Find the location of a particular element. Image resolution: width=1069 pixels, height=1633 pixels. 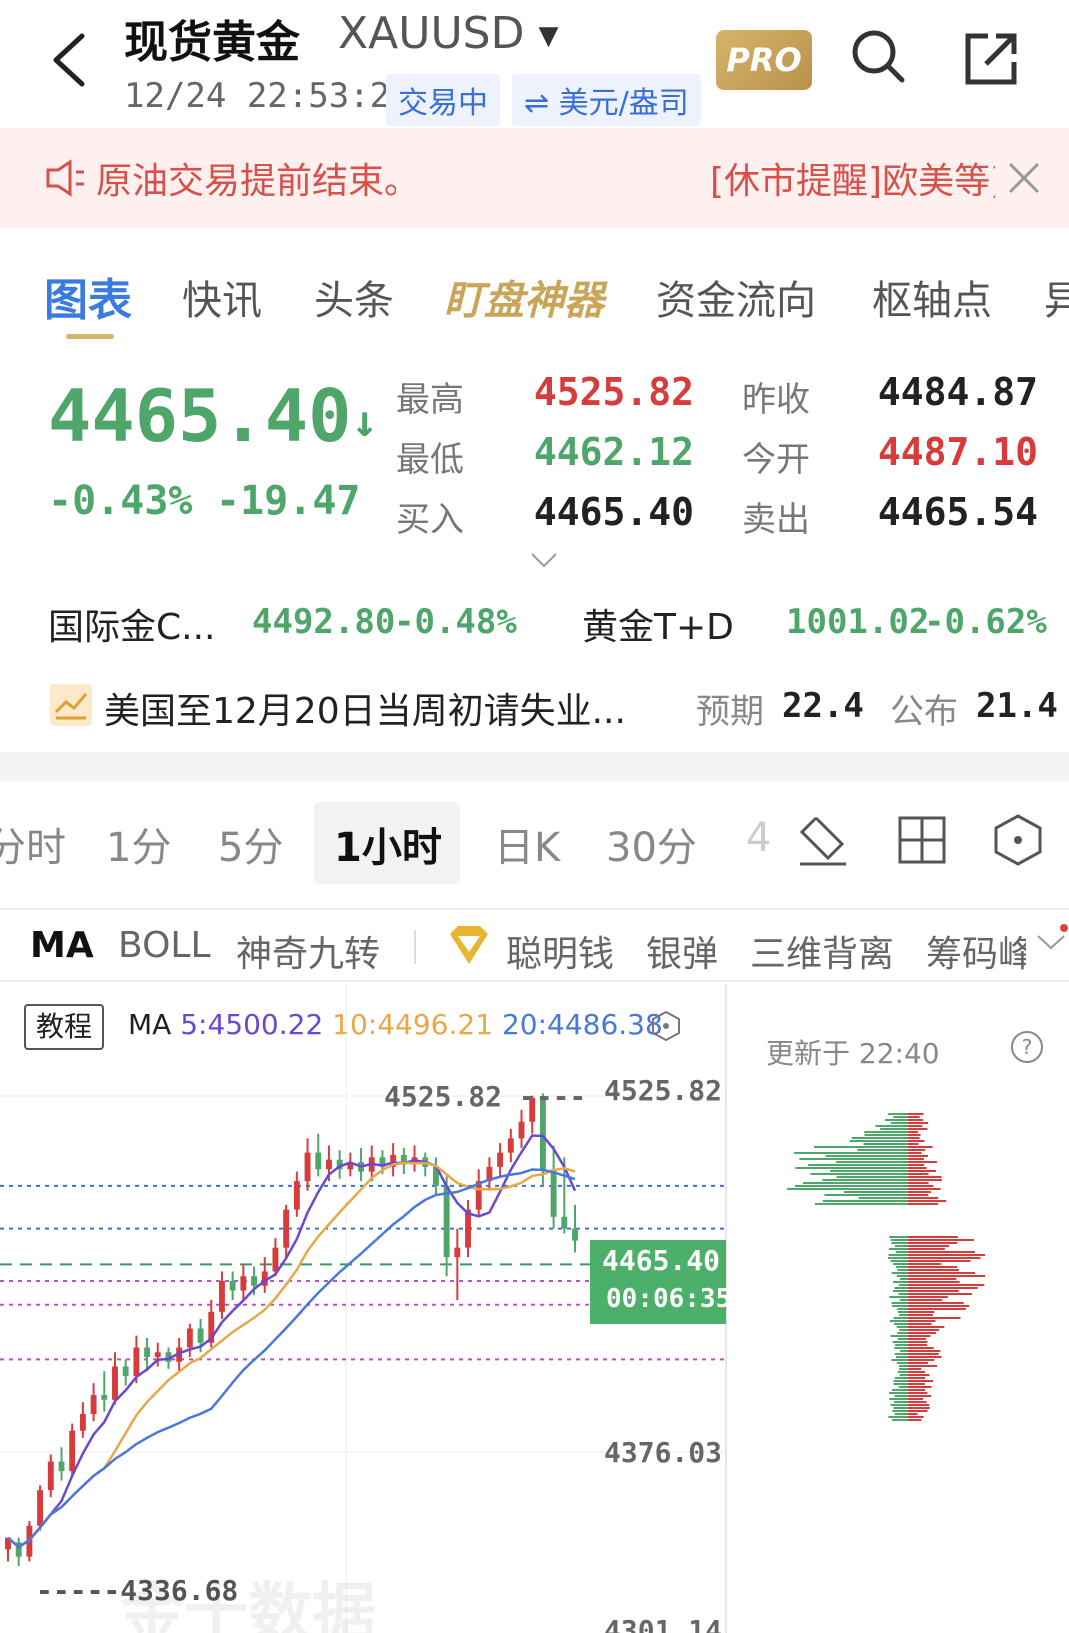

notice-text-right: [休市提醒]欧美等] is located at coordinates (852, 181).